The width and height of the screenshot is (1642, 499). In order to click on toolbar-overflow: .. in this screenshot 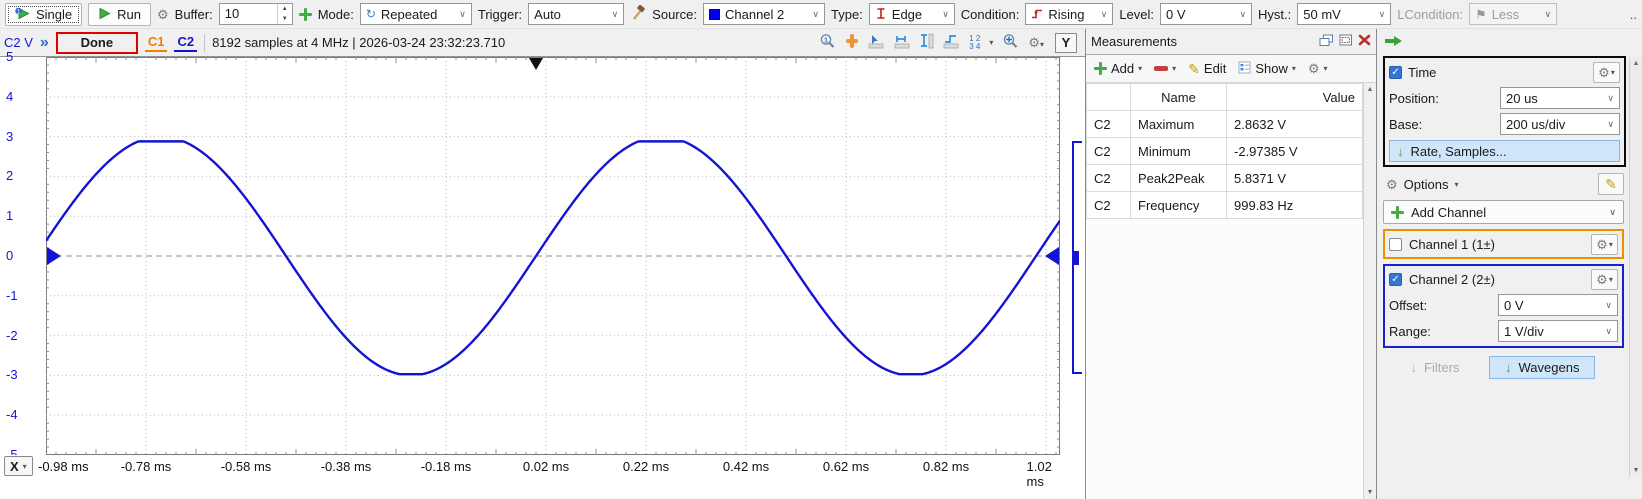, I will do `click(1633, 14)`.